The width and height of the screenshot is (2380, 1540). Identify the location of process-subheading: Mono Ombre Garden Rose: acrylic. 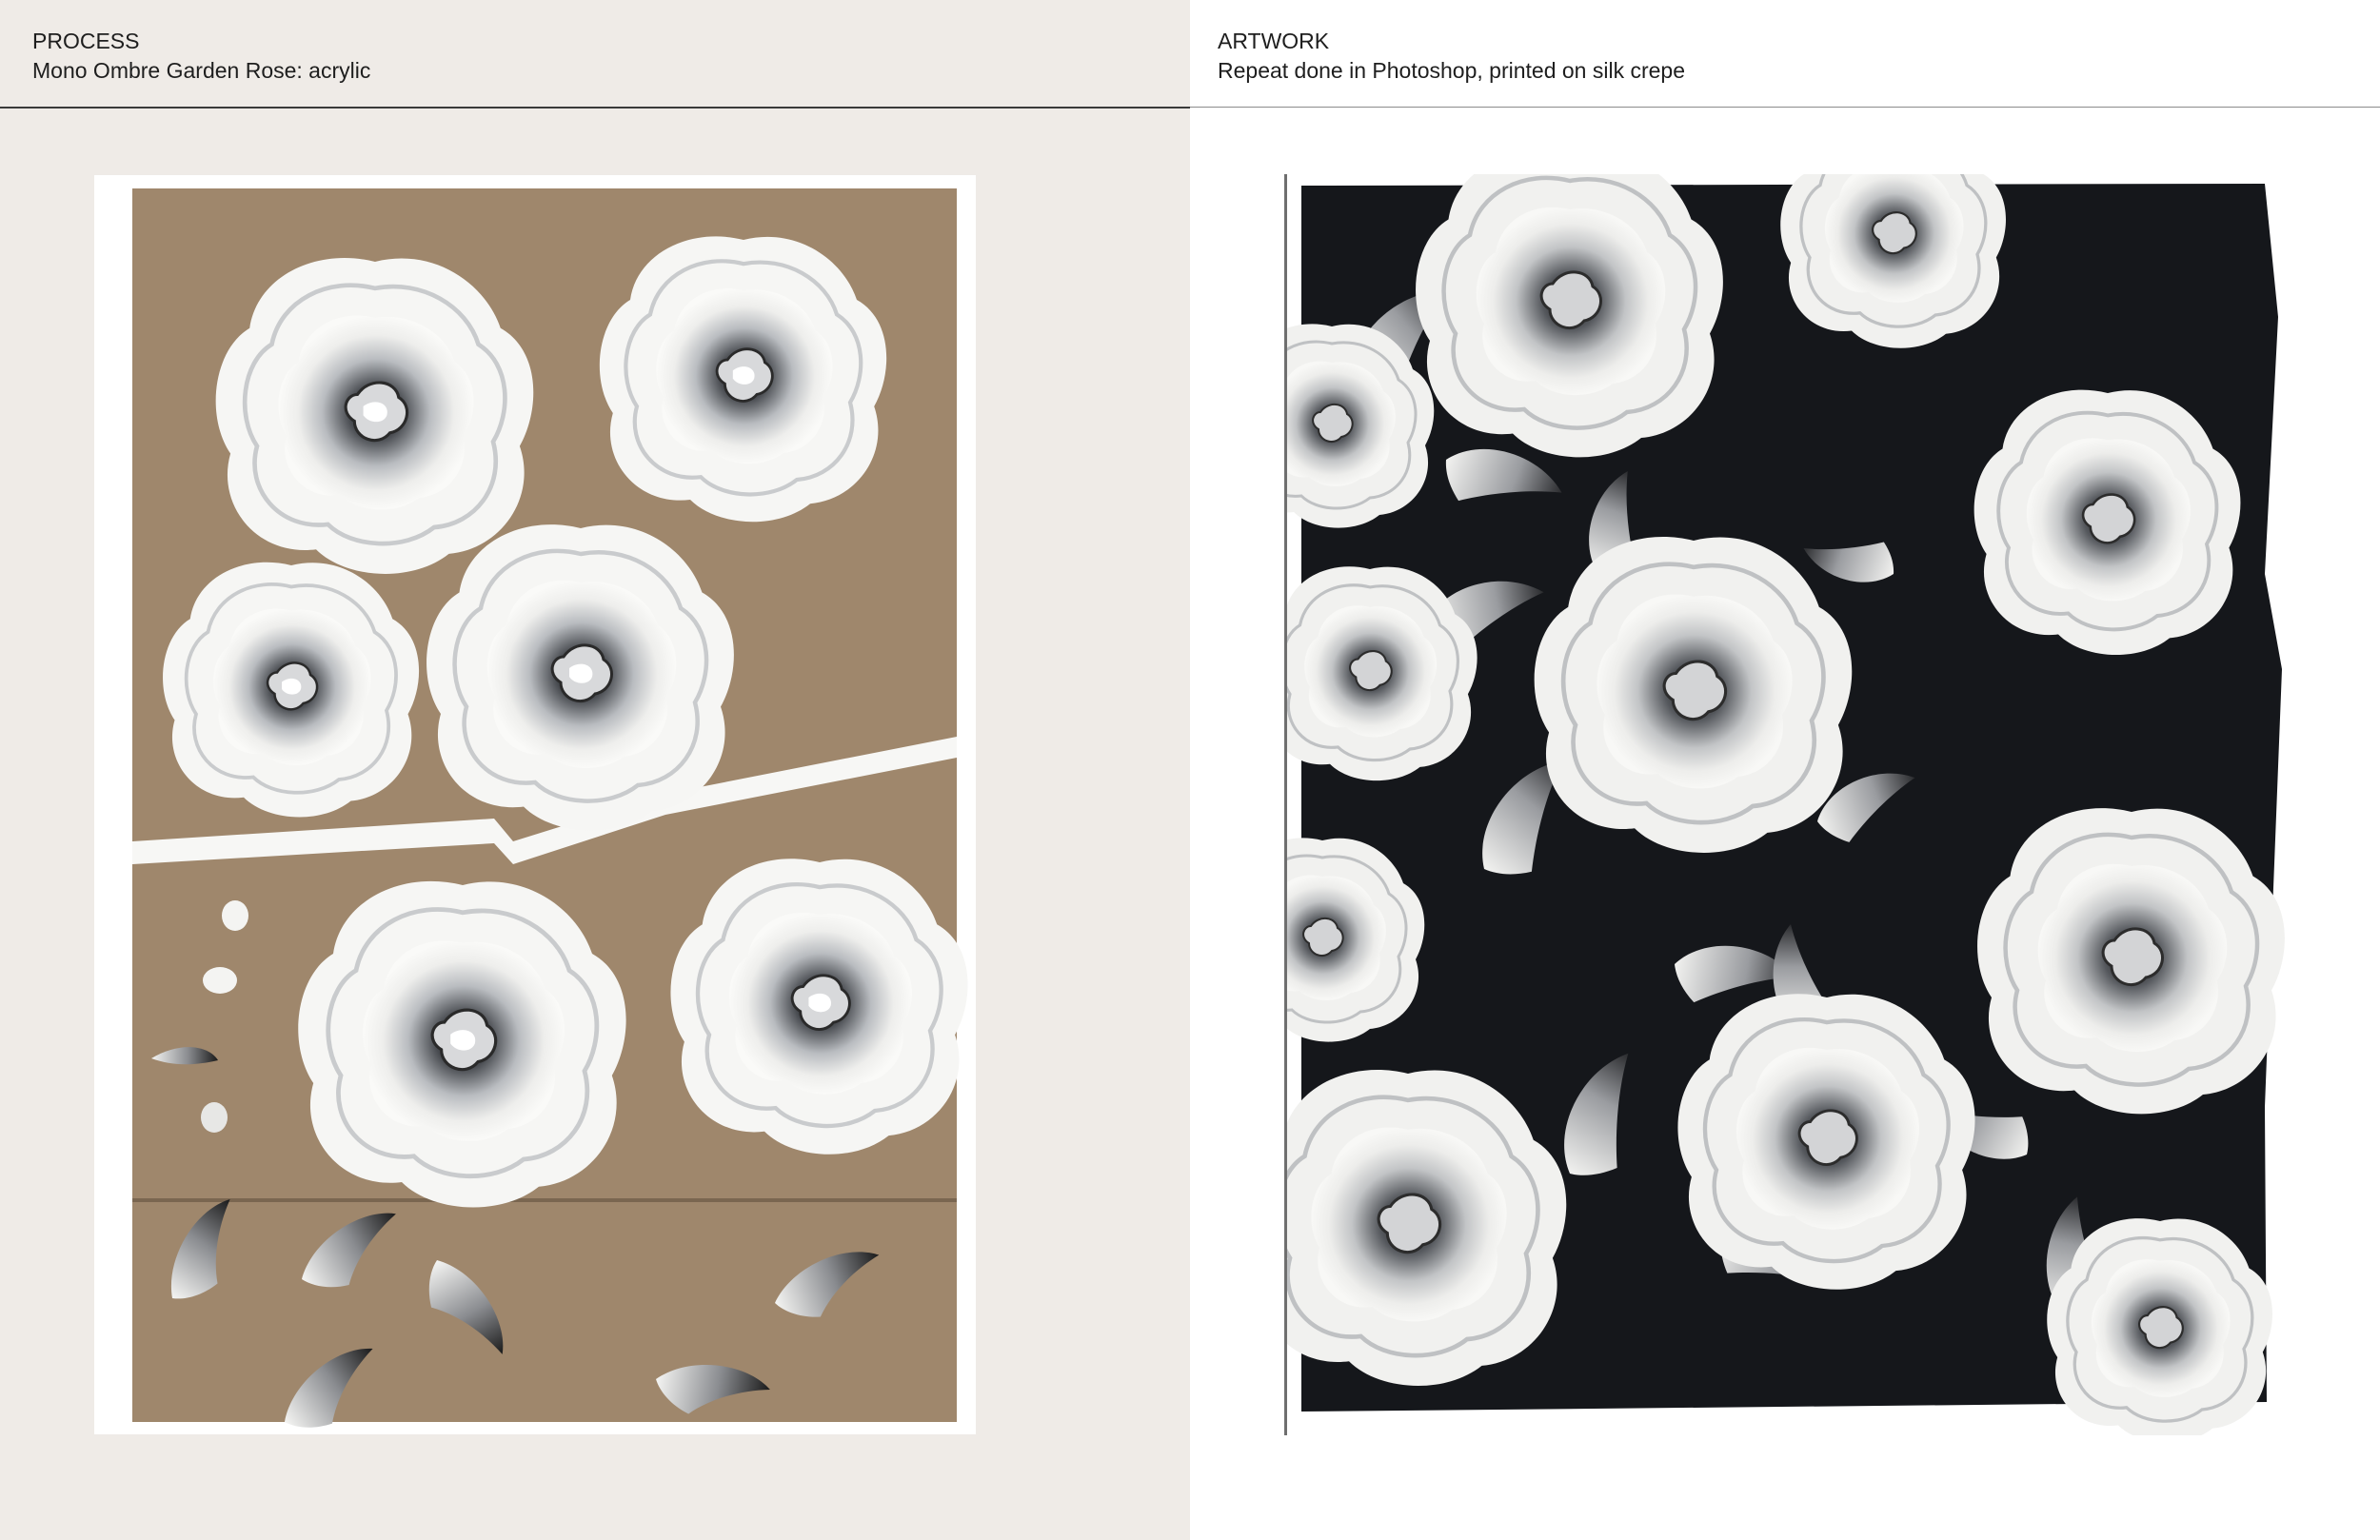
(201, 70).